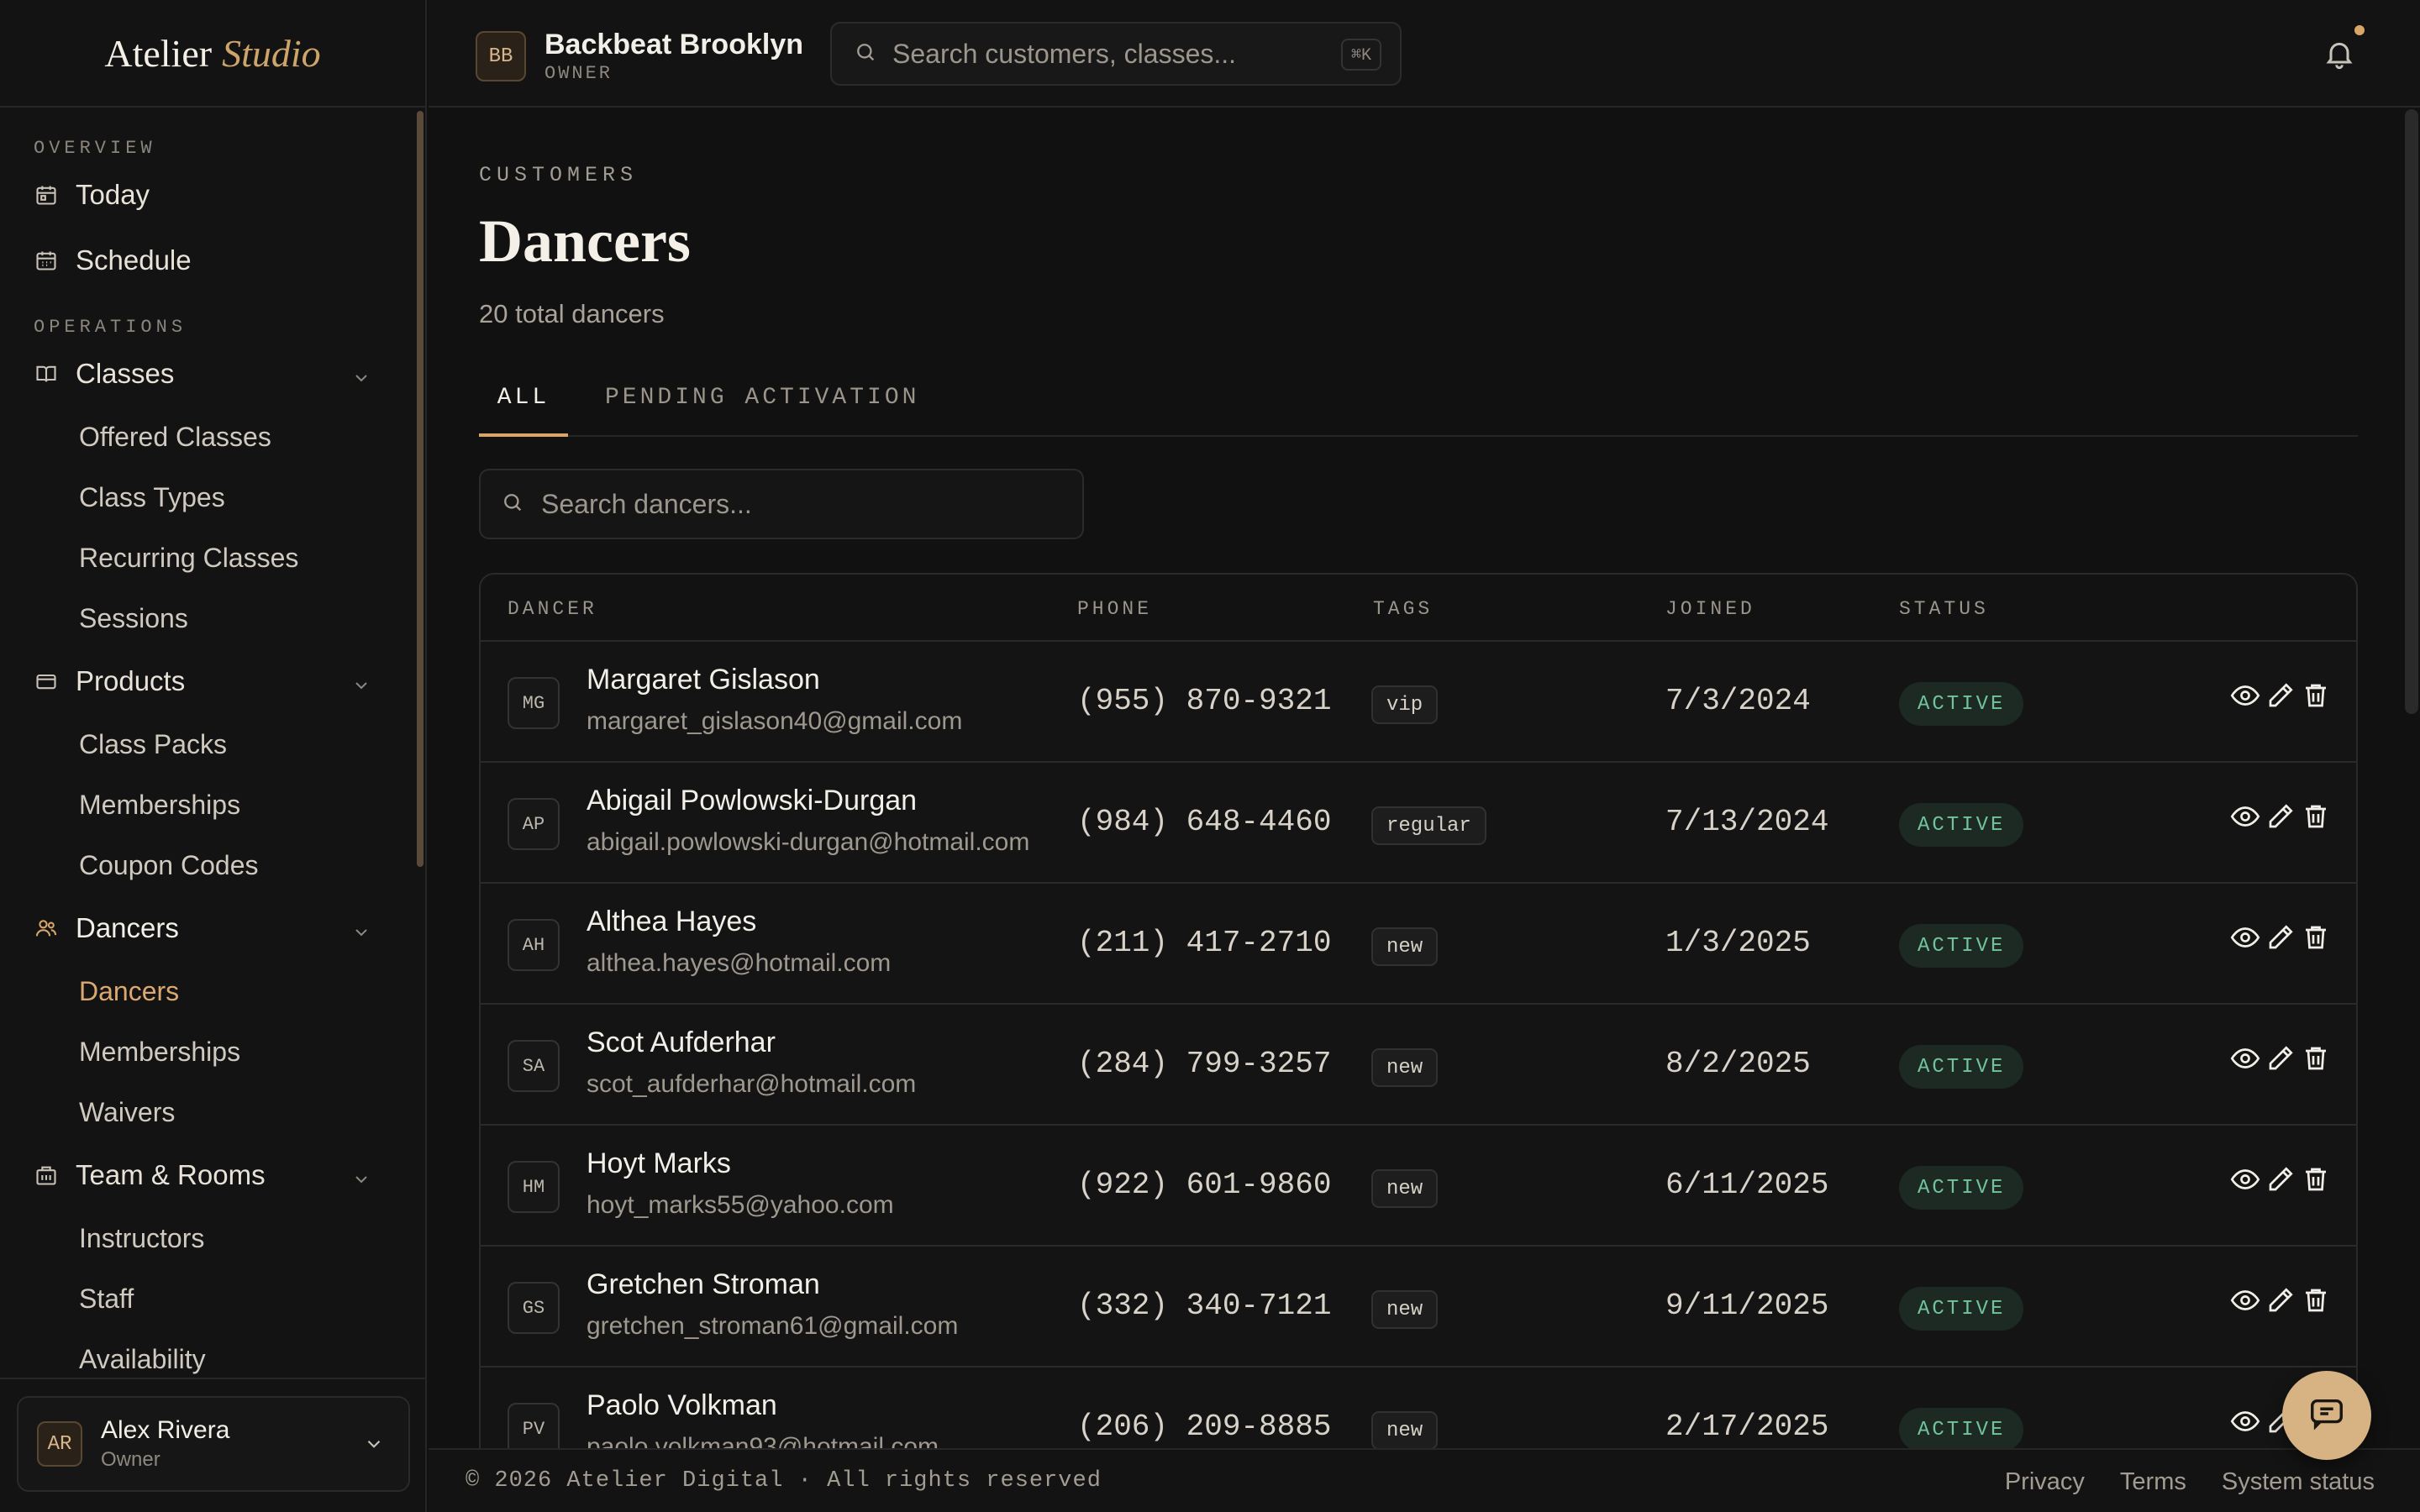 Image resolution: width=2420 pixels, height=1512 pixels. I want to click on tab-pending-activation: PENDING ACTIVATION, so click(762, 407).